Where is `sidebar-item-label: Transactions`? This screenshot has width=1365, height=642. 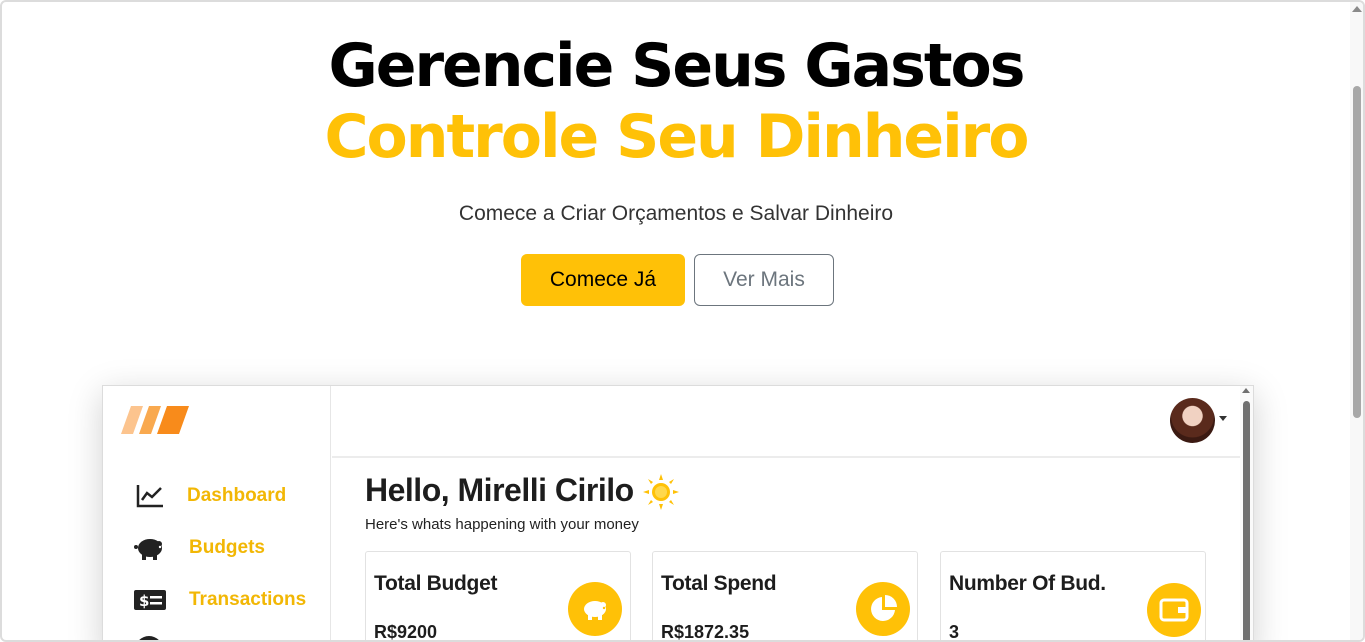 sidebar-item-label: Transactions is located at coordinates (248, 599).